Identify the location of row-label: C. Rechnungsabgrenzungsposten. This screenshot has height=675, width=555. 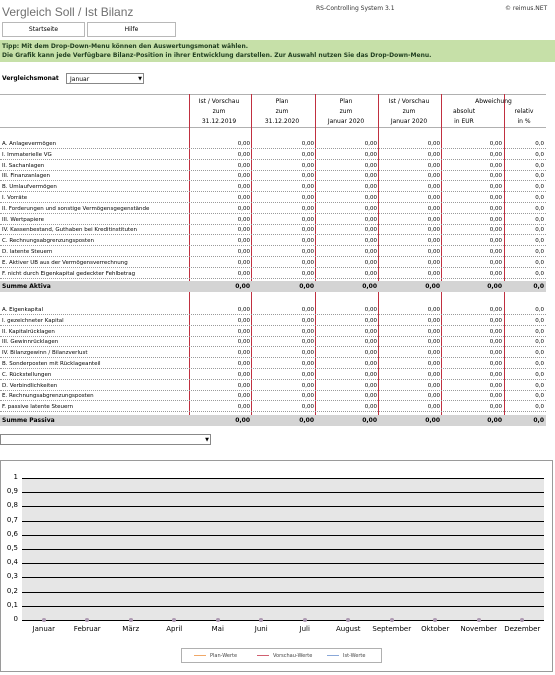
(48, 241).